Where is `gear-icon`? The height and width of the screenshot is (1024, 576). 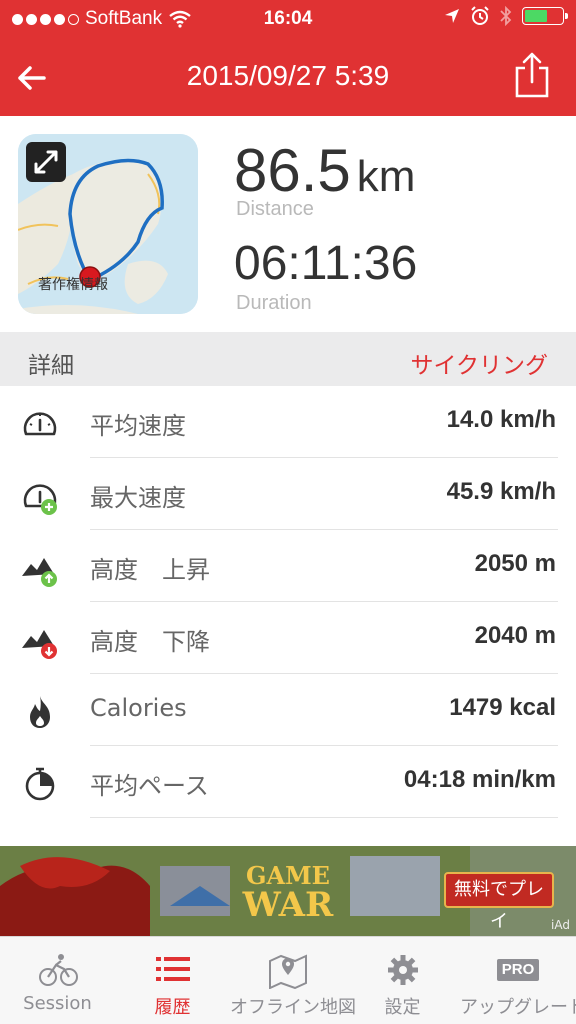 gear-icon is located at coordinates (403, 970).